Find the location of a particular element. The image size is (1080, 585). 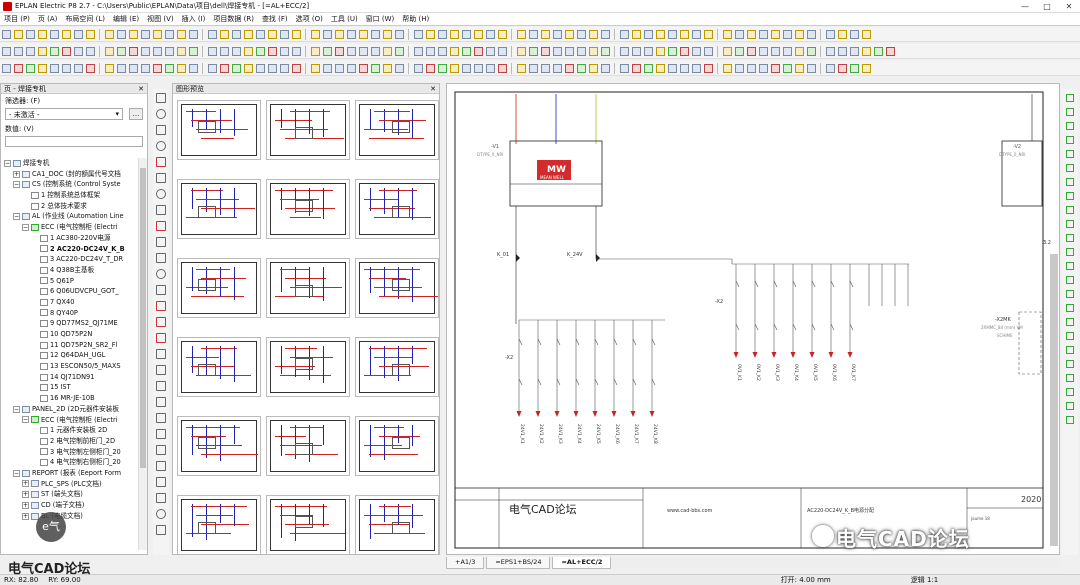

menu-window: 窗口 (W) is located at coordinates (380, 19).